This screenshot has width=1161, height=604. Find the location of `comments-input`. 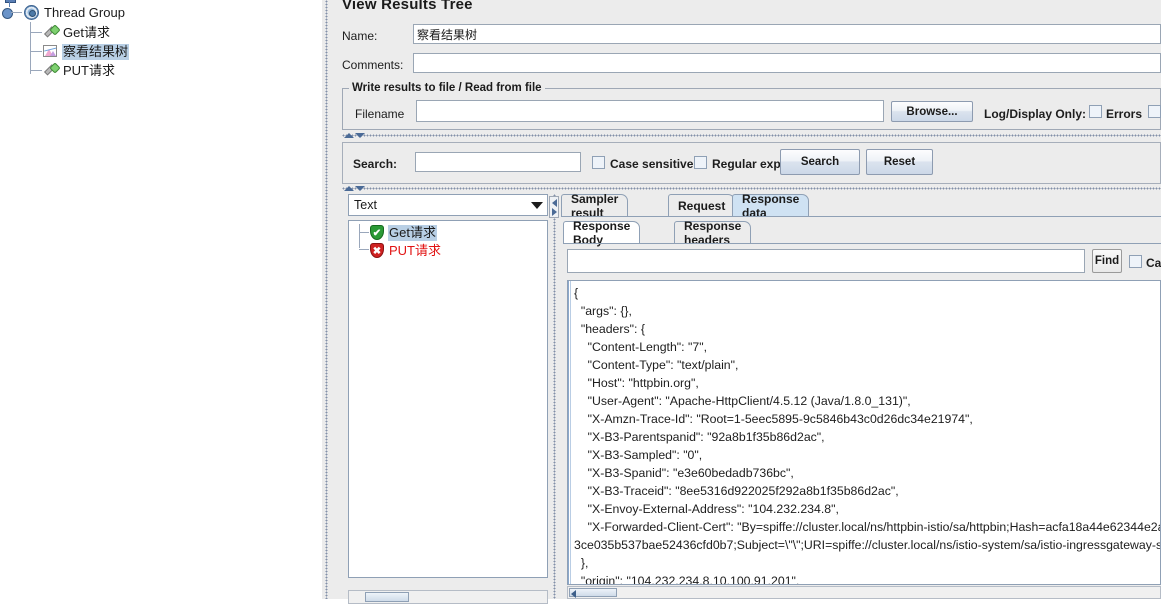

comments-input is located at coordinates (787, 63).